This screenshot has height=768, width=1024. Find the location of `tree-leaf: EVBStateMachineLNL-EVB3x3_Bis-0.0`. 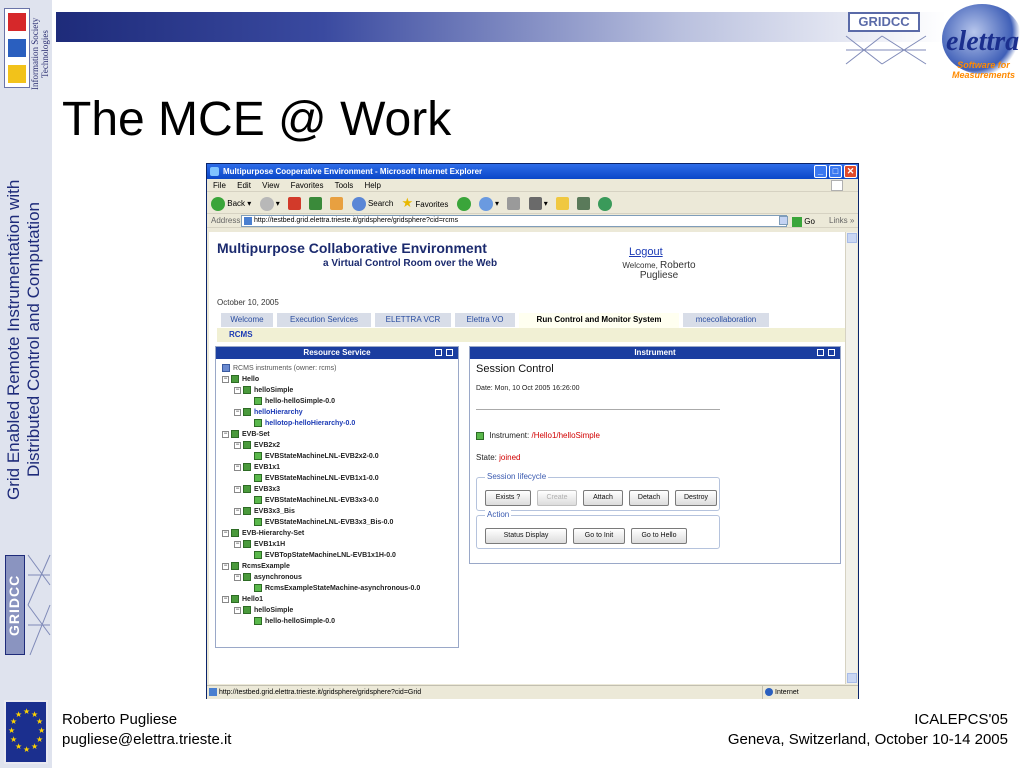

tree-leaf: EVBStateMachineLNL-EVB3x3_Bis-0.0 is located at coordinates (323, 522).